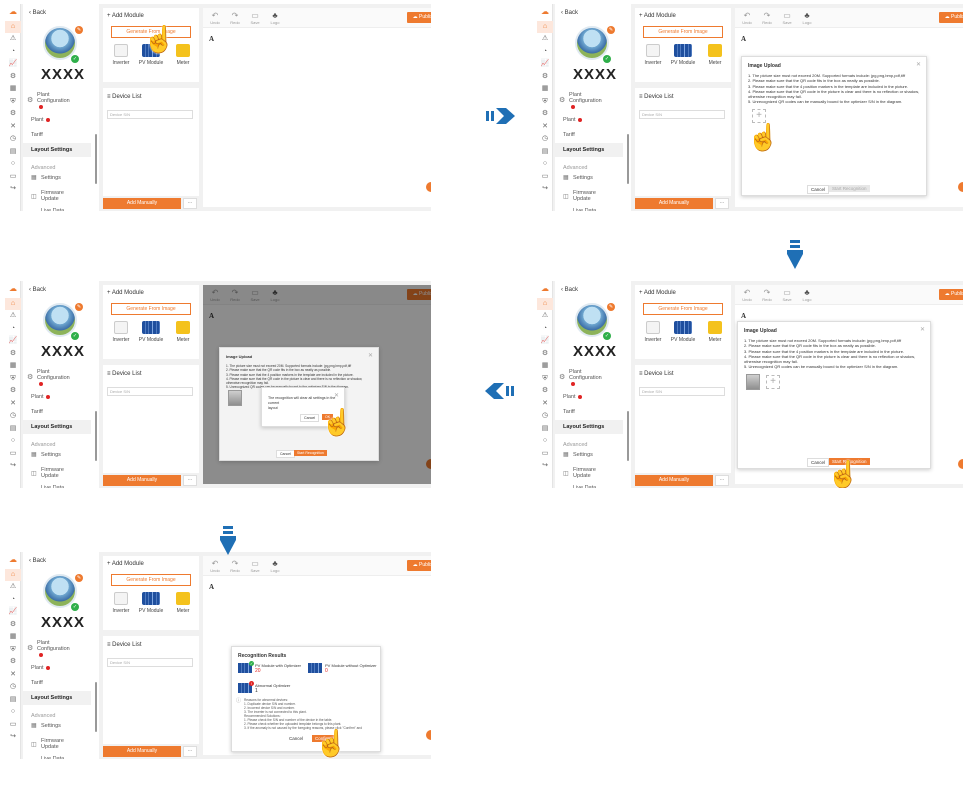 The width and height of the screenshot is (971, 789). What do you see at coordinates (759, 116) in the screenshot?
I see `add-image-icon: +` at bounding box center [759, 116].